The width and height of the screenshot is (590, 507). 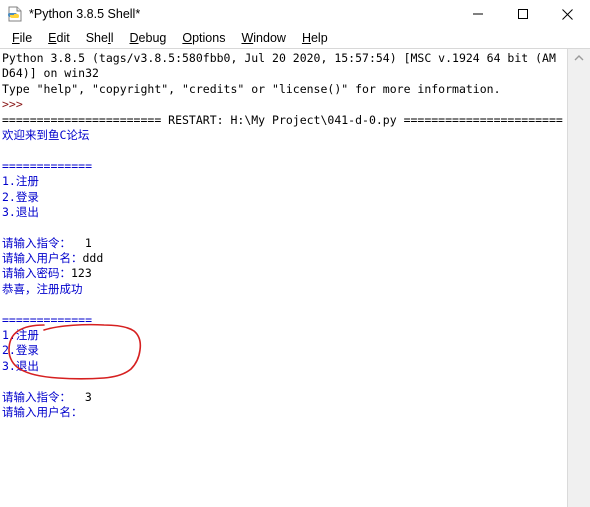 I want to click on menu-item-options: Options, so click(x=203, y=38).